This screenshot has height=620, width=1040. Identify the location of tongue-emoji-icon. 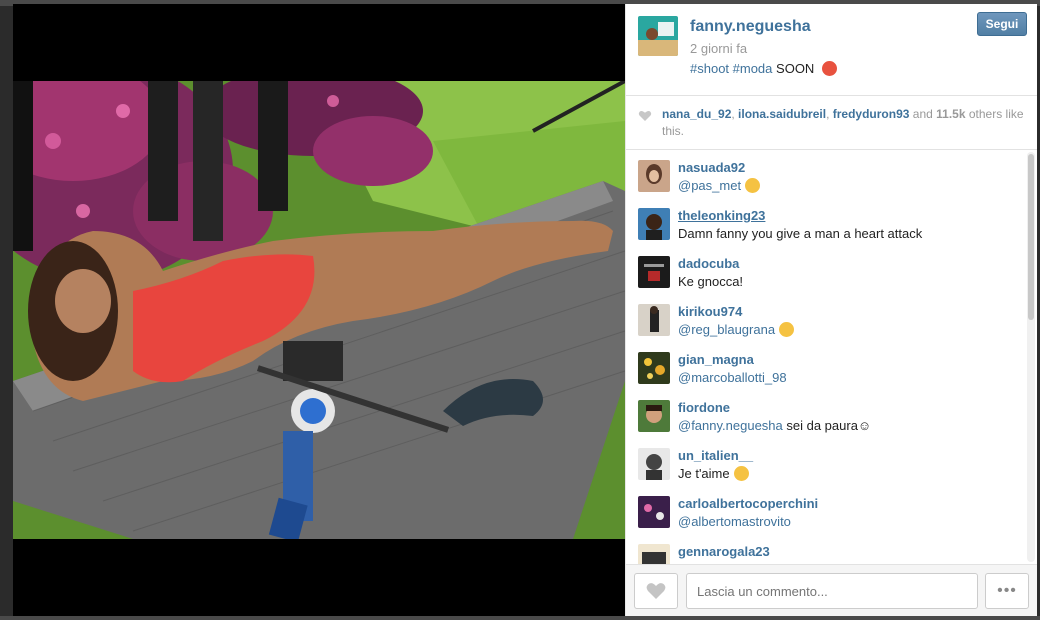
(829, 68).